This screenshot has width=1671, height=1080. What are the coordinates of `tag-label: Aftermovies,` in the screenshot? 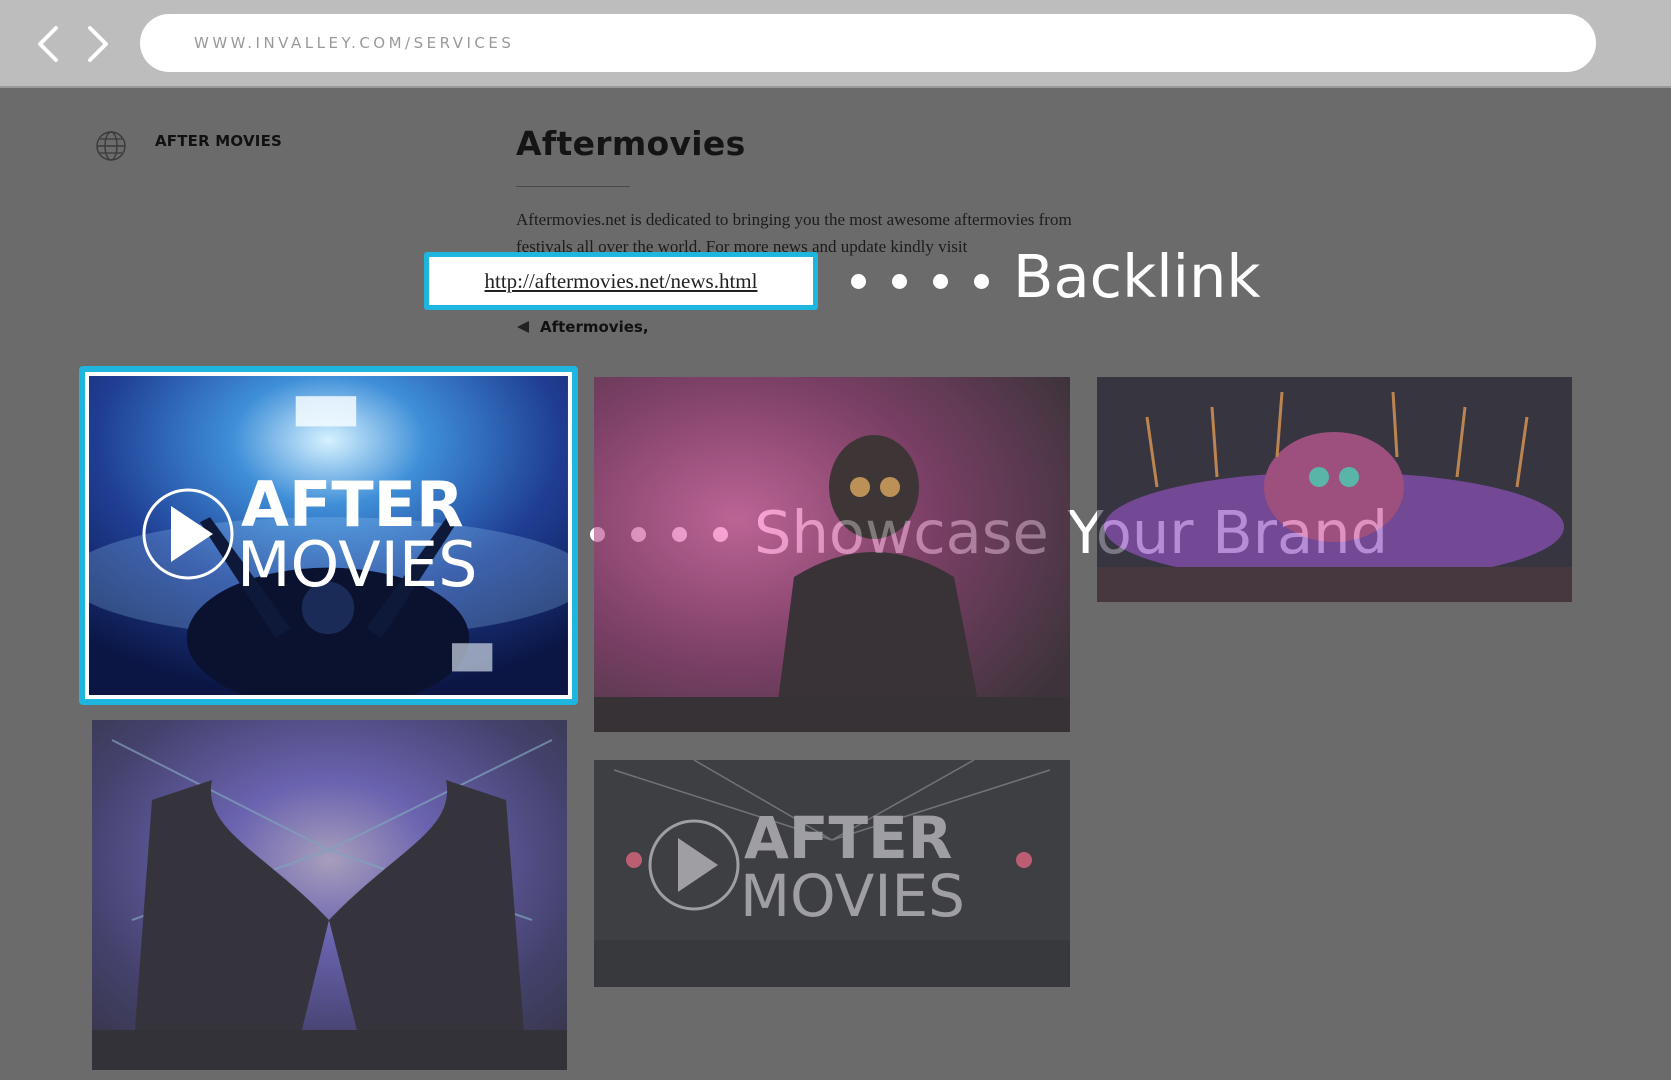 It's located at (594, 327).